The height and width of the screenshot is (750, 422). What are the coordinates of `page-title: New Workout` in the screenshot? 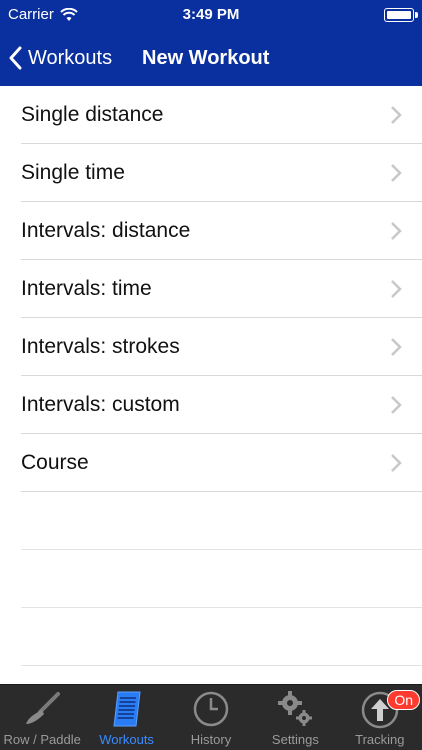 It's located at (206, 57).